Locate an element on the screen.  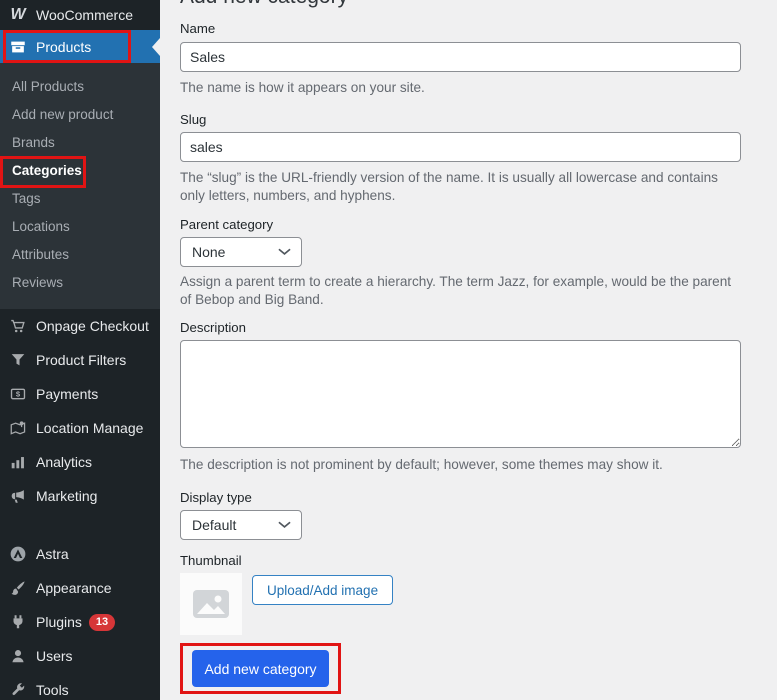
sidebar-item-marketing: Marketing is located at coordinates (80, 496).